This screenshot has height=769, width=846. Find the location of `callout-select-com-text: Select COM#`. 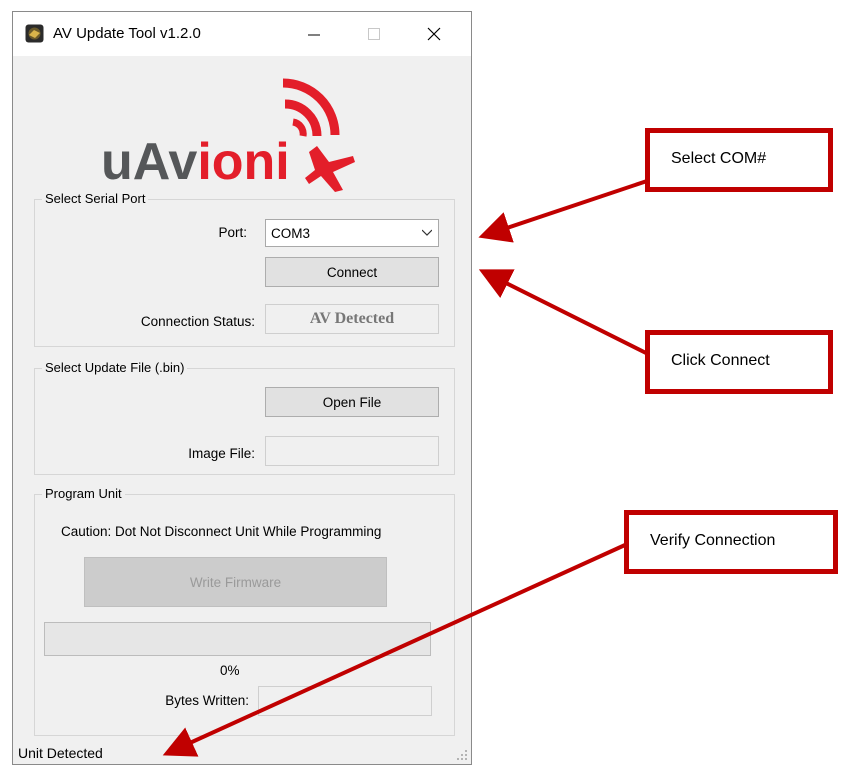

callout-select-com-text: Select COM# is located at coordinates (719, 158).